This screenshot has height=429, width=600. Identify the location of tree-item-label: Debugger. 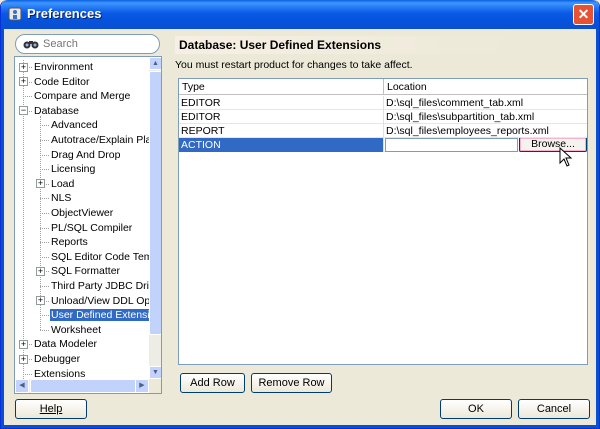
(57, 359).